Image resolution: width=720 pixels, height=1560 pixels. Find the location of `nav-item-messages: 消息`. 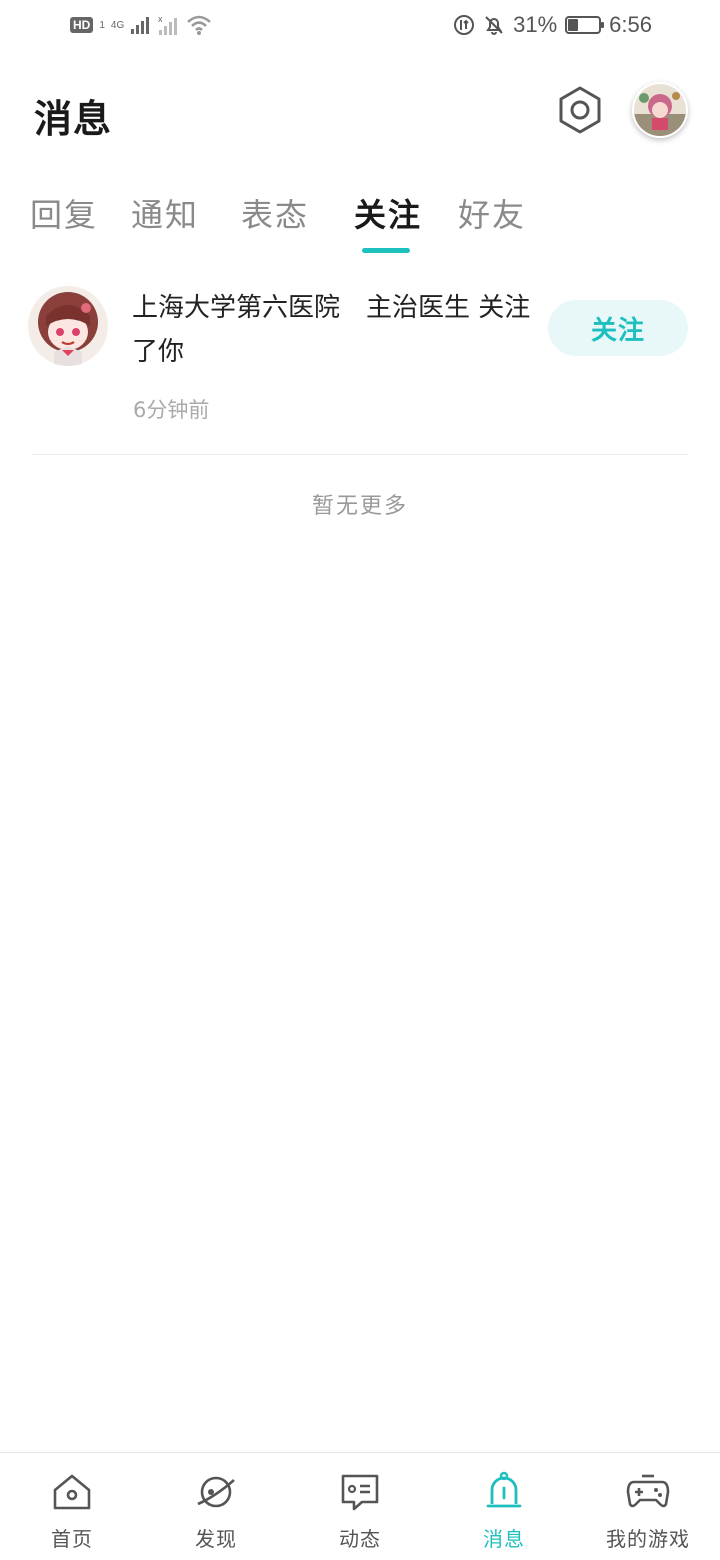

nav-item-messages: 消息 is located at coordinates (504, 1512).